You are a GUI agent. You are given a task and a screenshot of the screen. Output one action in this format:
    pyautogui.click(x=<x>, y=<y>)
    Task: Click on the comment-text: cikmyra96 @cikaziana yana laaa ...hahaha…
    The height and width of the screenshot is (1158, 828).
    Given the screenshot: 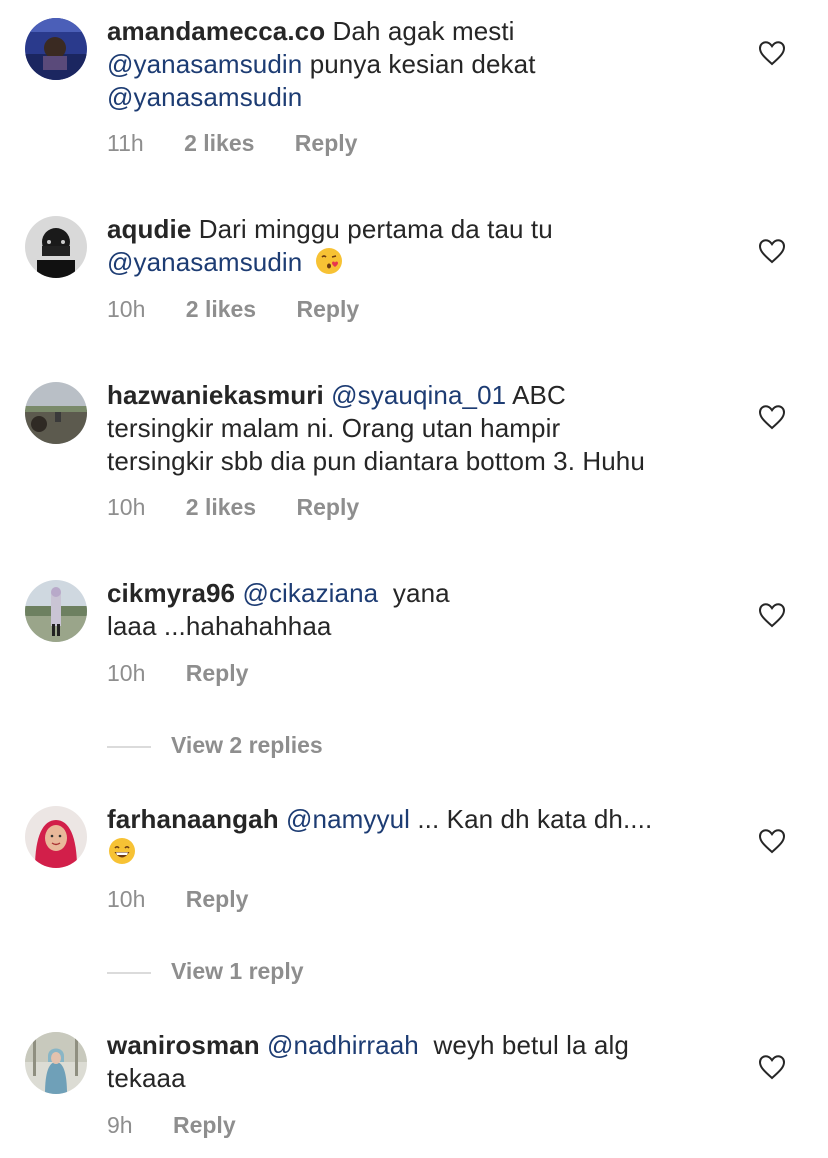 What is the action you would take?
    pyautogui.click(x=417, y=610)
    